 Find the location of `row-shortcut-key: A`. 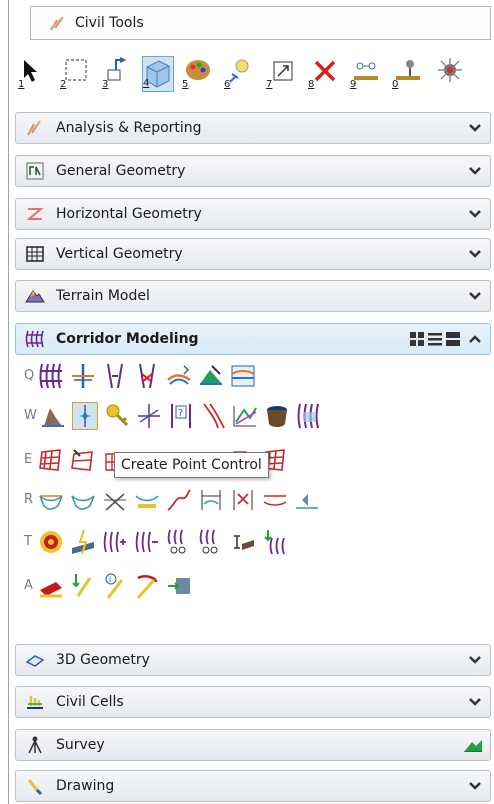

row-shortcut-key: A is located at coordinates (28, 585).